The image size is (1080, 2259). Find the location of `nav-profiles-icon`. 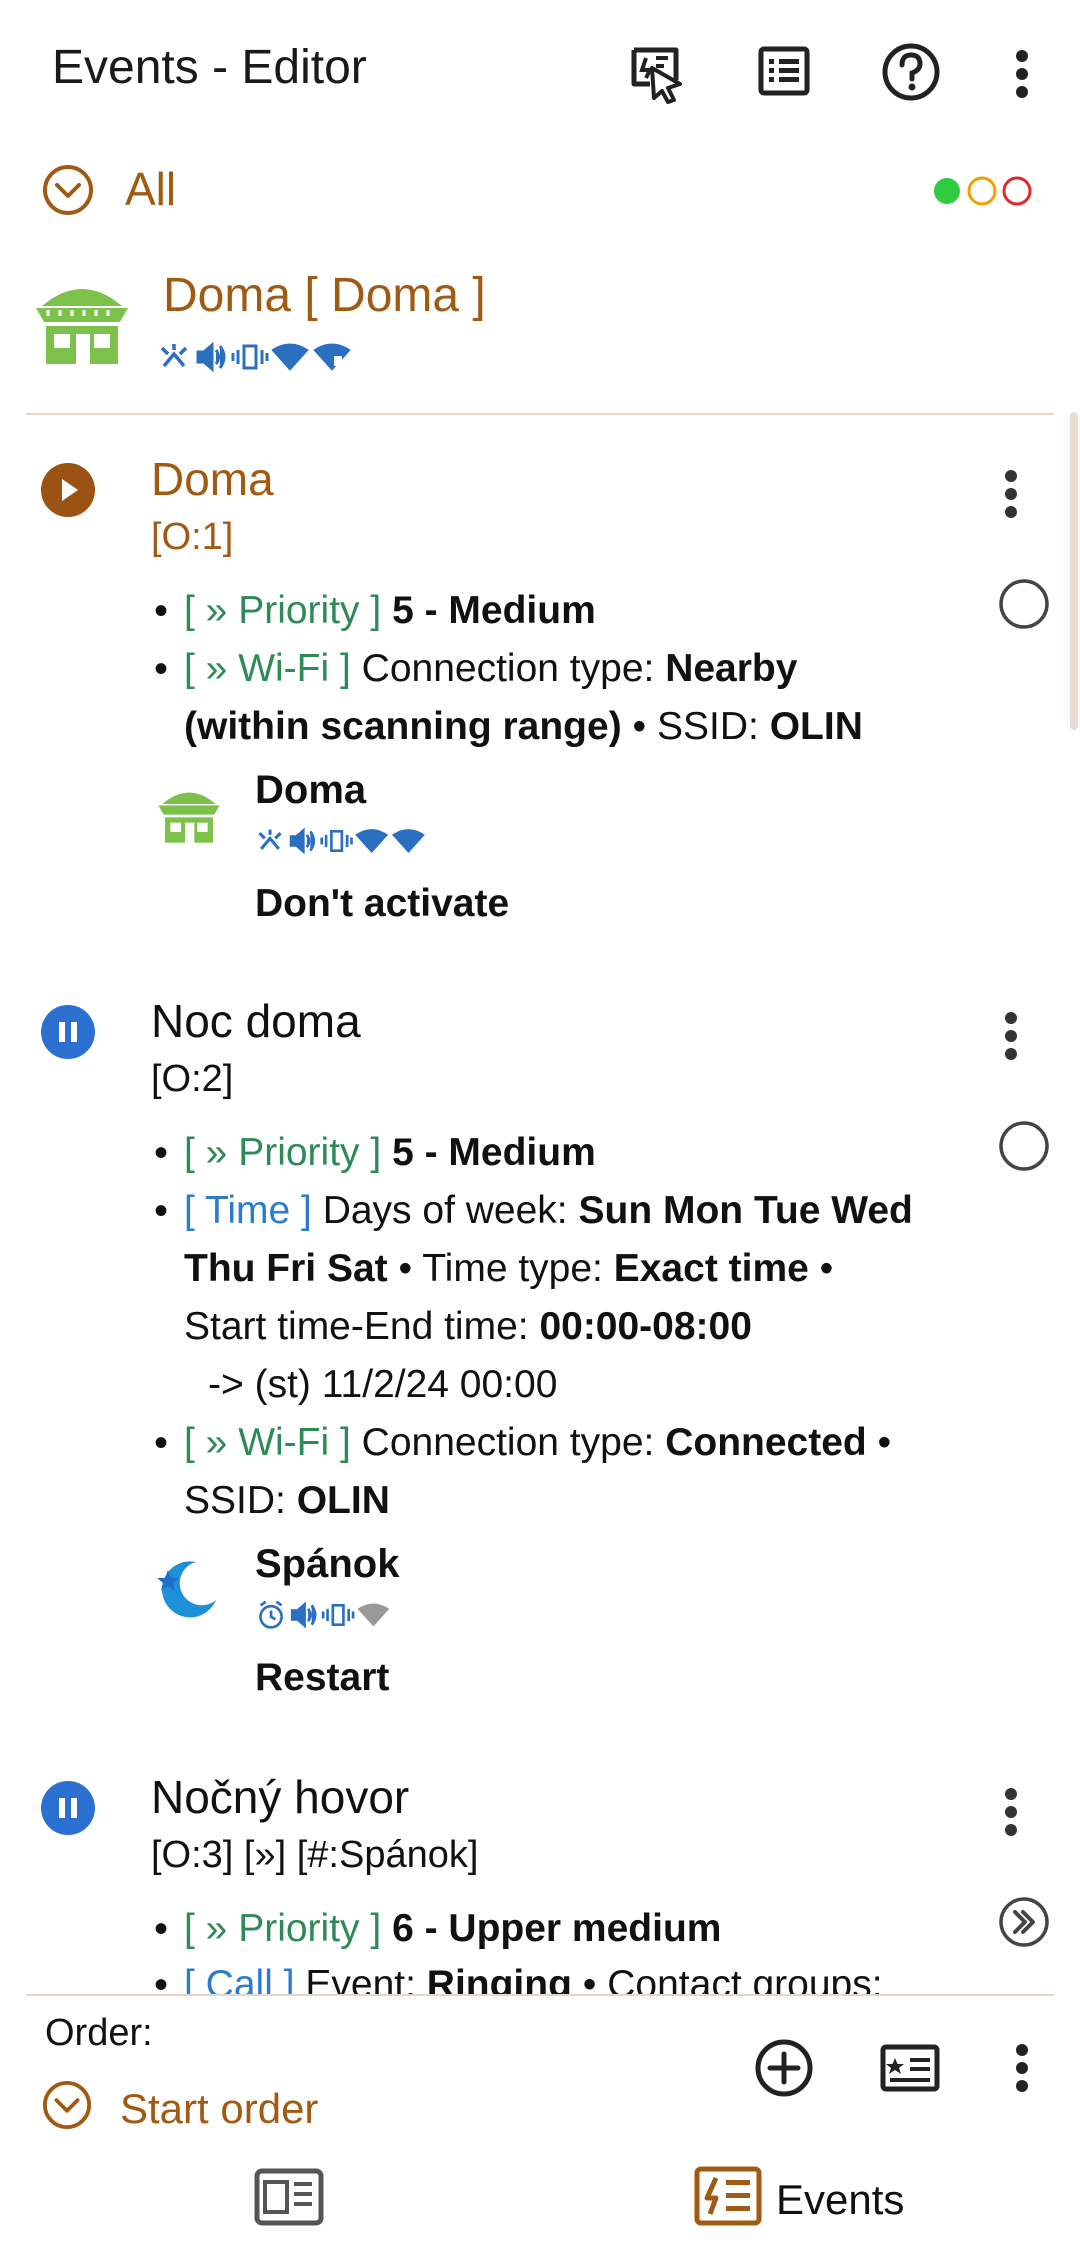

nav-profiles-icon is located at coordinates (289, 2197).